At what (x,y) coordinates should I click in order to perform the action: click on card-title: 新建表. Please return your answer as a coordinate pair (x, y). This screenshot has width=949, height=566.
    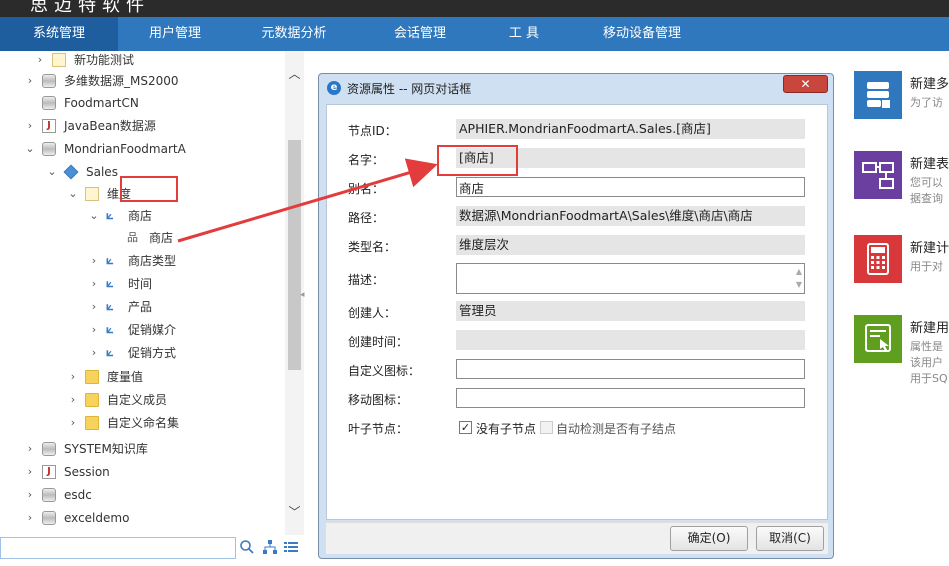
    Looking at the image, I should click on (929, 162).